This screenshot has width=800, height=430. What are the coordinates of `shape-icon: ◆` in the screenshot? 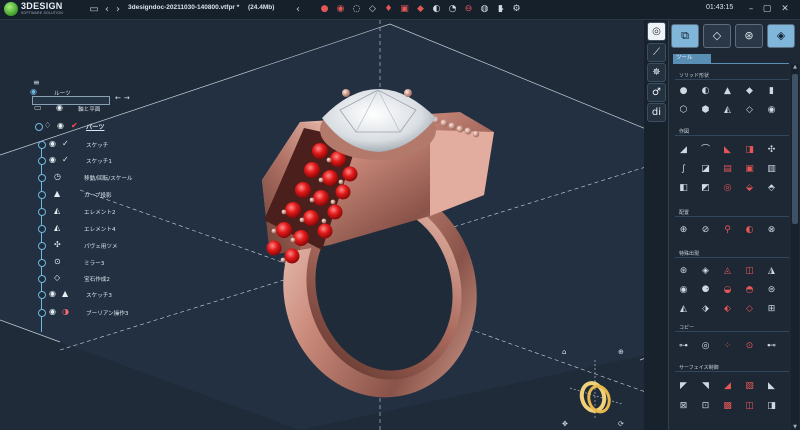 It's located at (420, 9).